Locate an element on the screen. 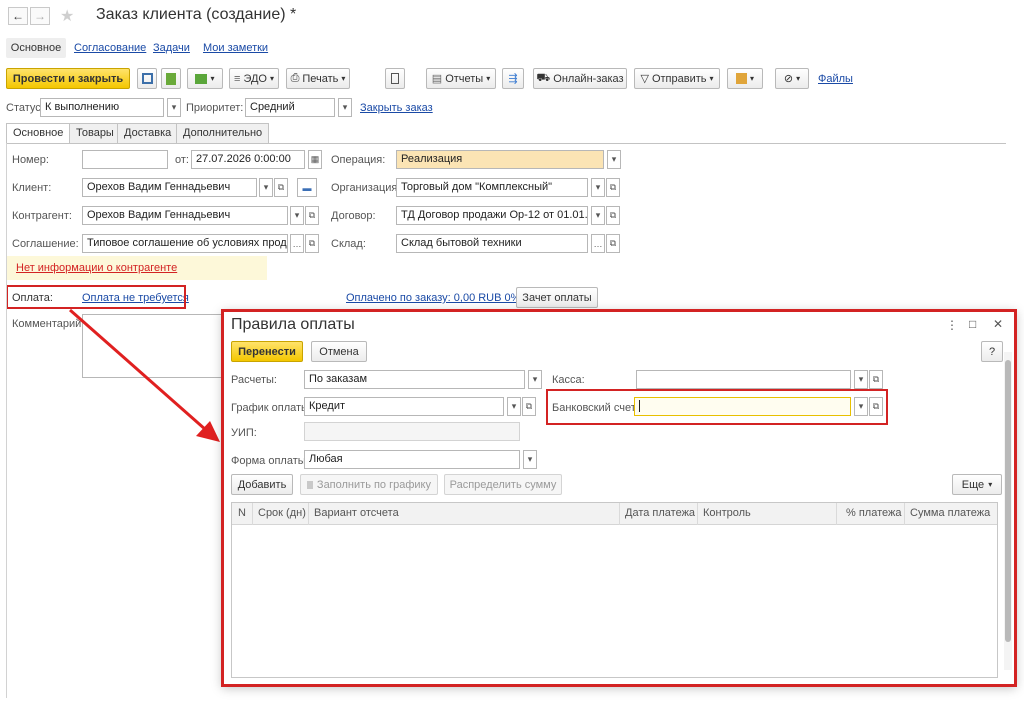 This screenshot has width=1024, height=710. col-percent: % платежа is located at coordinates (874, 513).